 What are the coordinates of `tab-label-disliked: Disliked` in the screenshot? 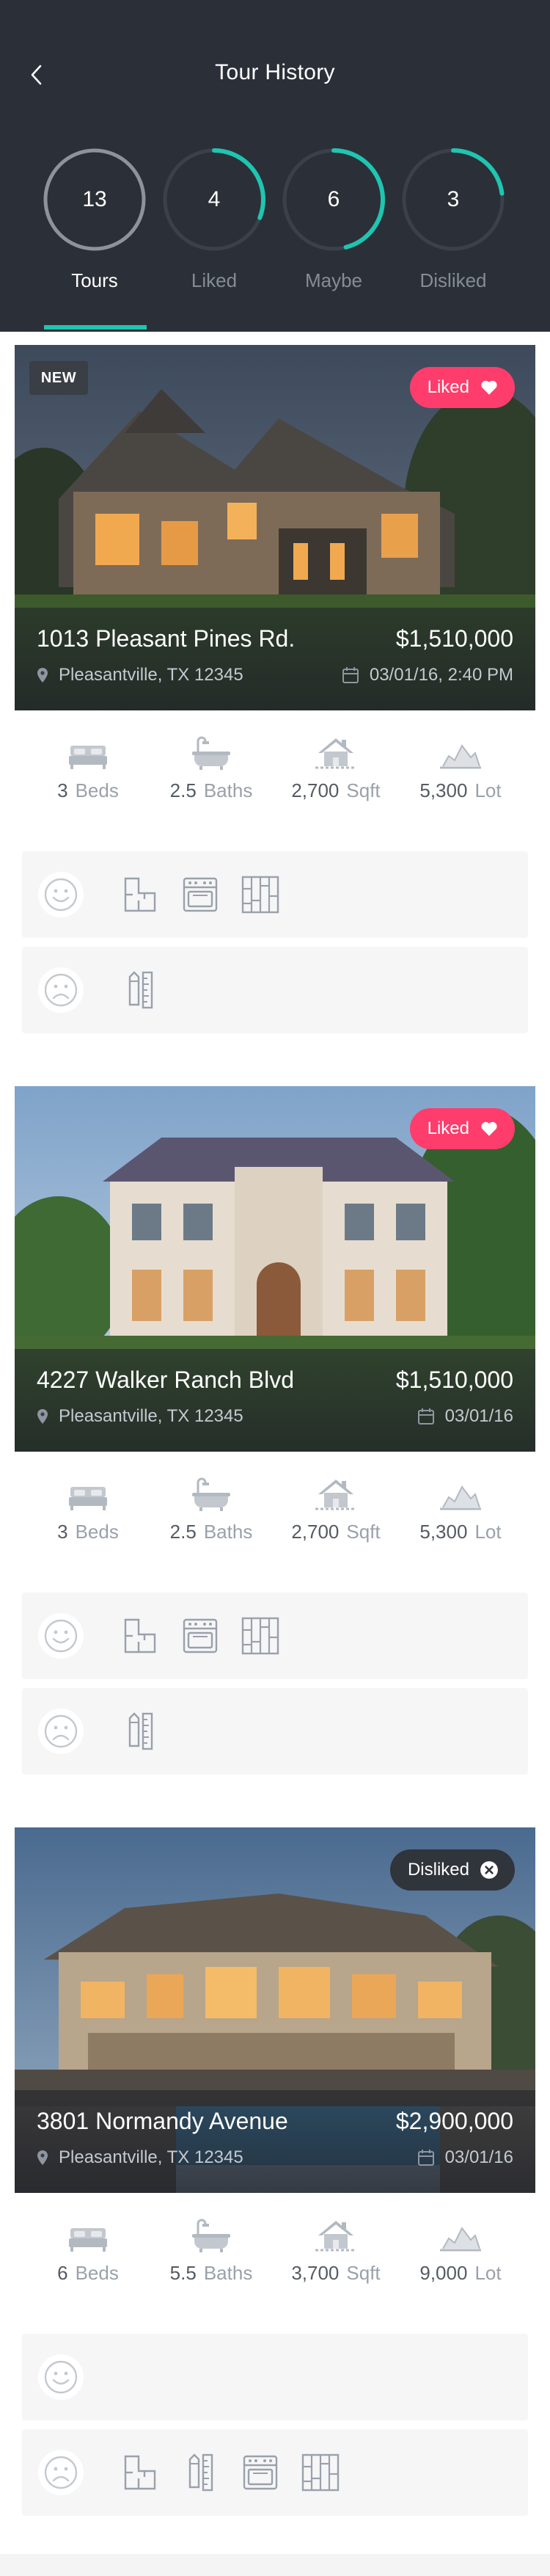 It's located at (453, 280).